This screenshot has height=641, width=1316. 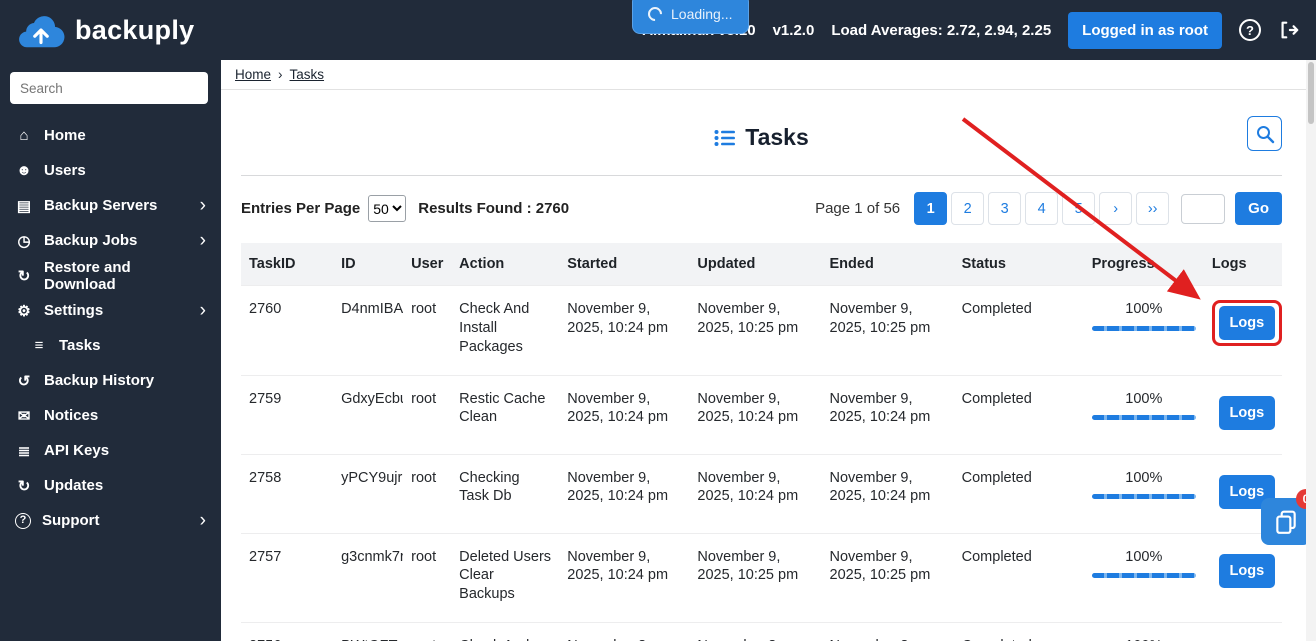 What do you see at coordinates (1005, 208) in the screenshot?
I see `pagination-button-3: 3` at bounding box center [1005, 208].